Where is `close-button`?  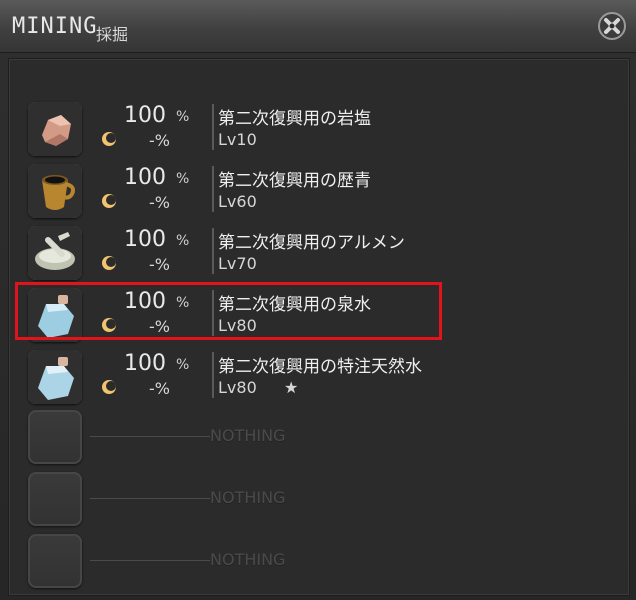 close-button is located at coordinates (612, 26).